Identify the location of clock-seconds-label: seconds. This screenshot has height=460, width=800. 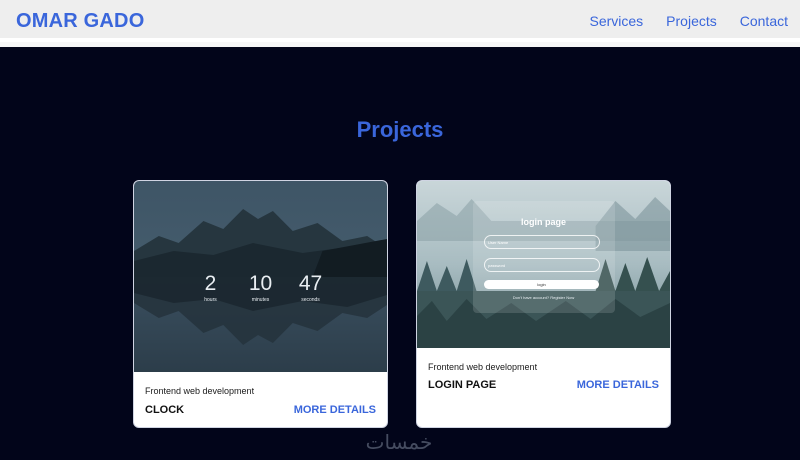
(310, 300).